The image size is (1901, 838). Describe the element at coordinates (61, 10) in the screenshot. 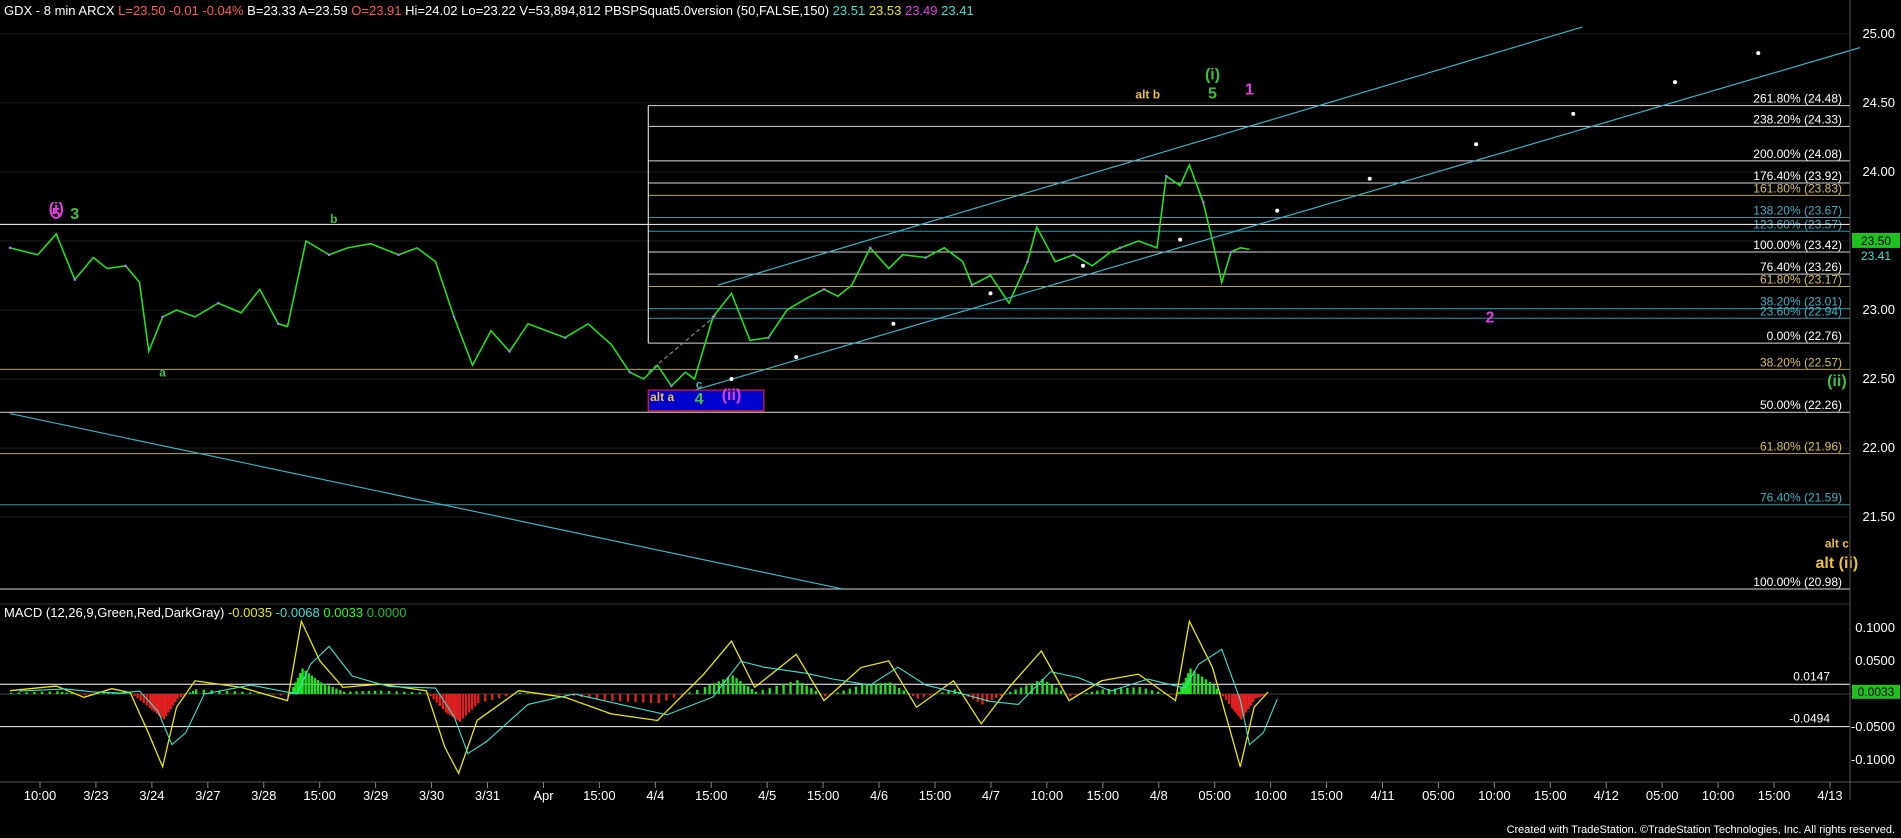

I see `header-symbol: GDX - 8 min ARCX` at that location.